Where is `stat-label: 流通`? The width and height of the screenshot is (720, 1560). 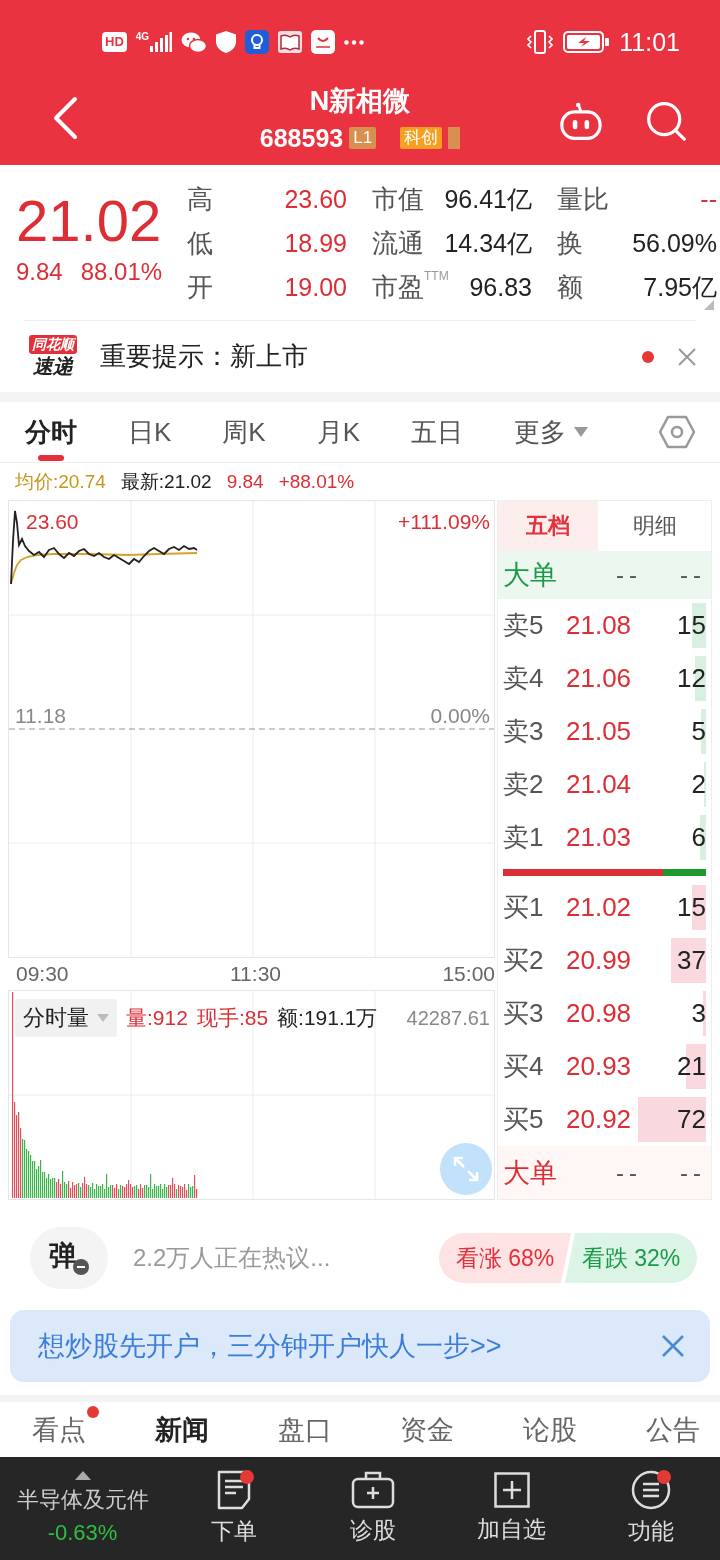 stat-label: 流通 is located at coordinates (398, 243).